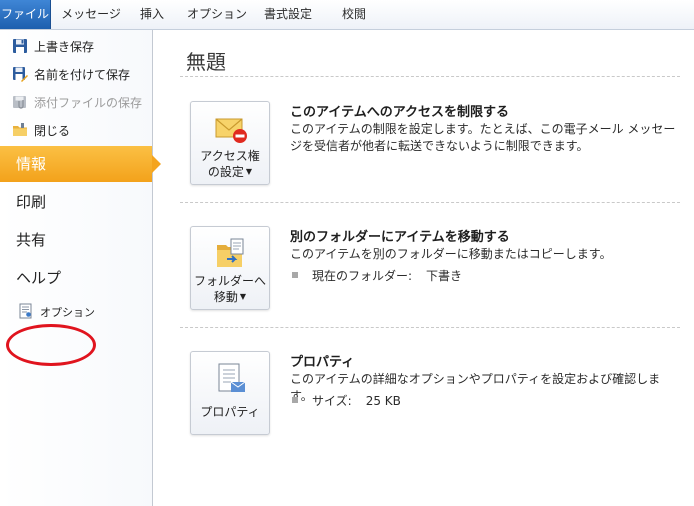 This screenshot has width=694, height=506. What do you see at coordinates (451, 254) in the screenshot?
I see `section-move-desc: このアイテムを別のフォルダーに移動またはコピーします。` at bounding box center [451, 254].